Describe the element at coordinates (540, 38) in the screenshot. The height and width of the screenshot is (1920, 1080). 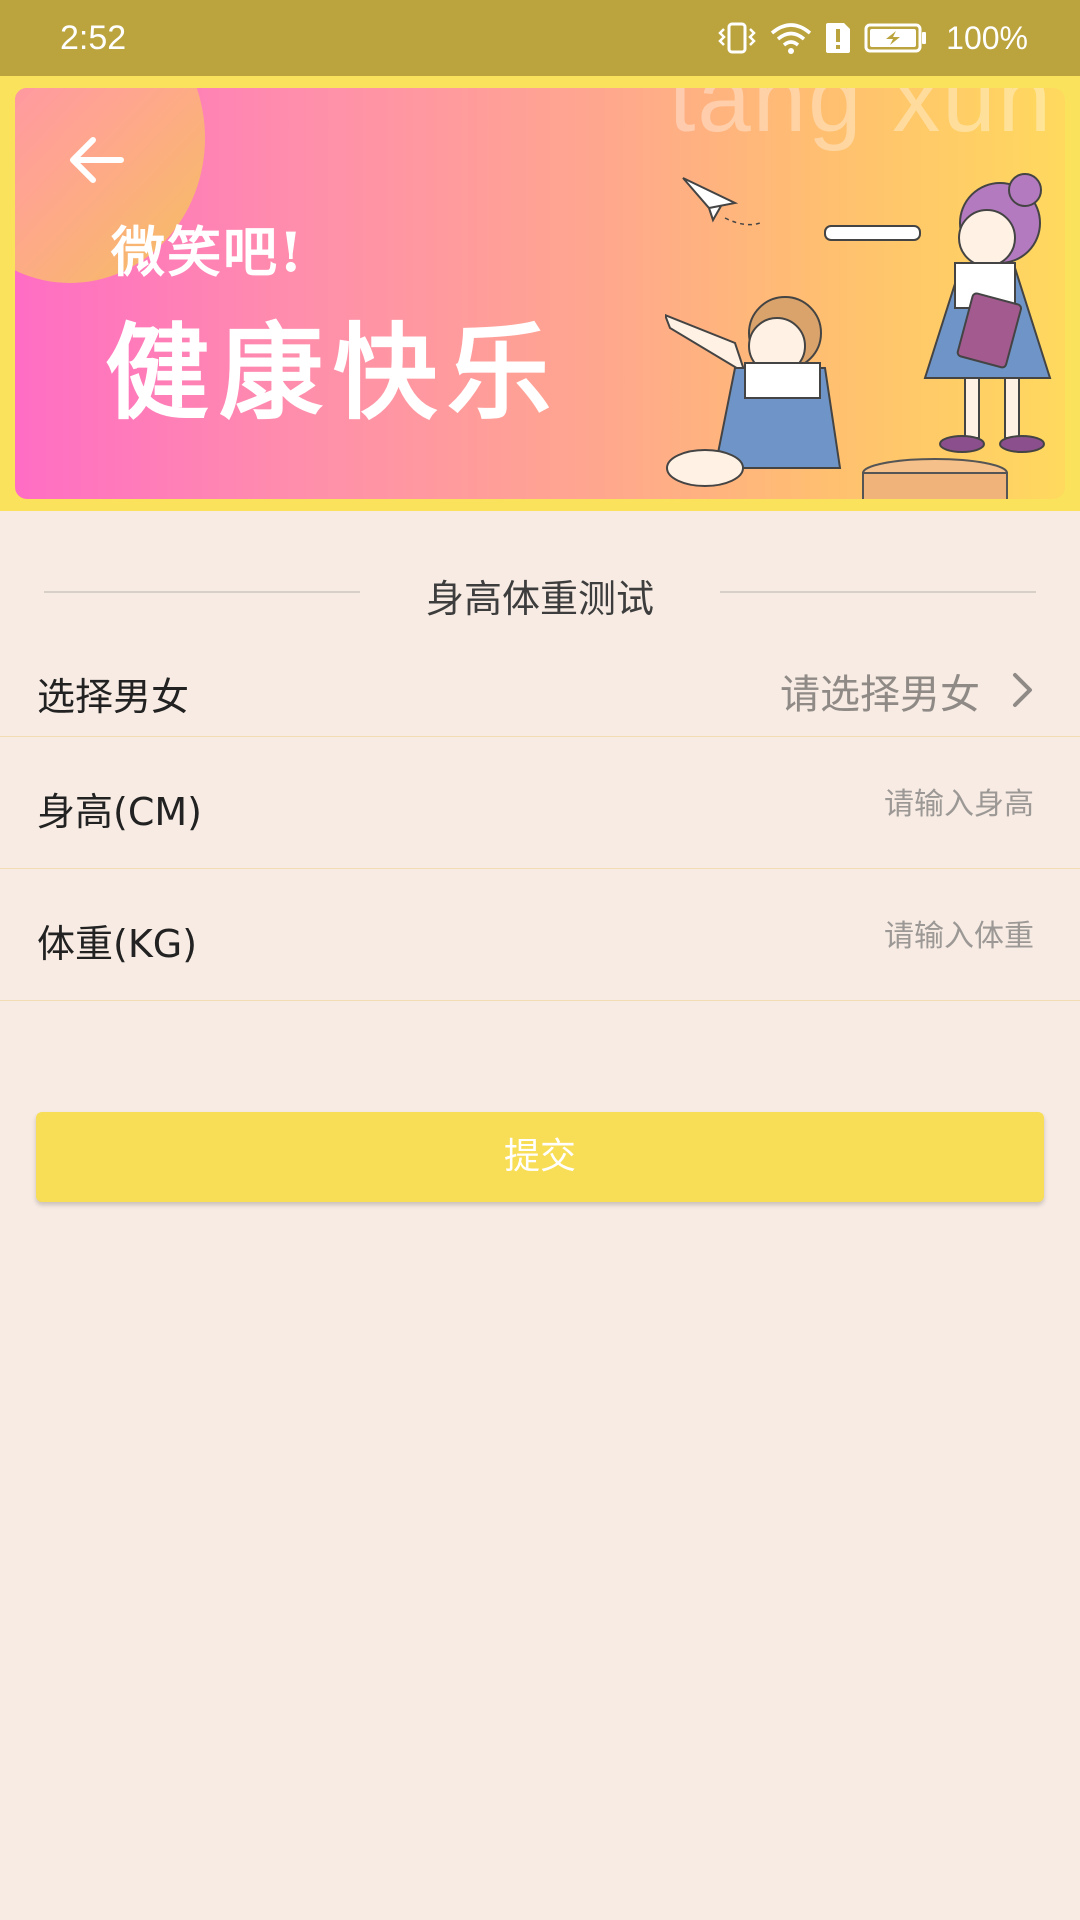
I see `status-bar: 2:52 100%` at that location.